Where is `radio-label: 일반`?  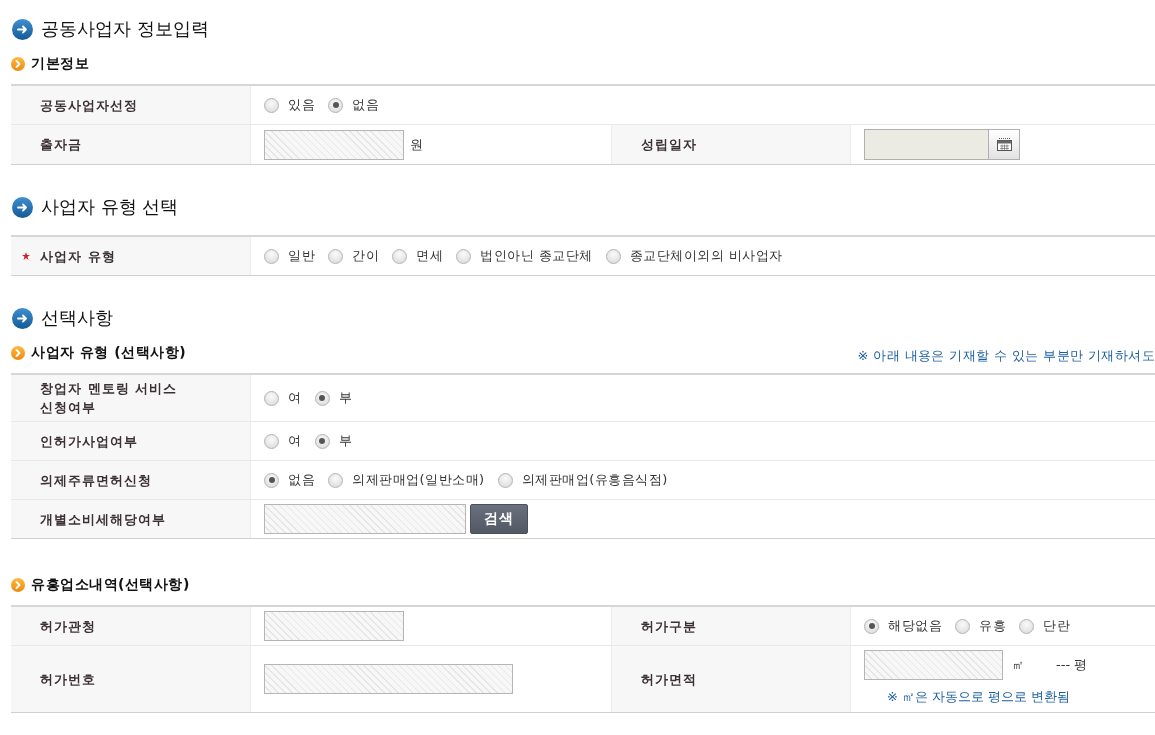
radio-label: 일반 is located at coordinates (301, 256).